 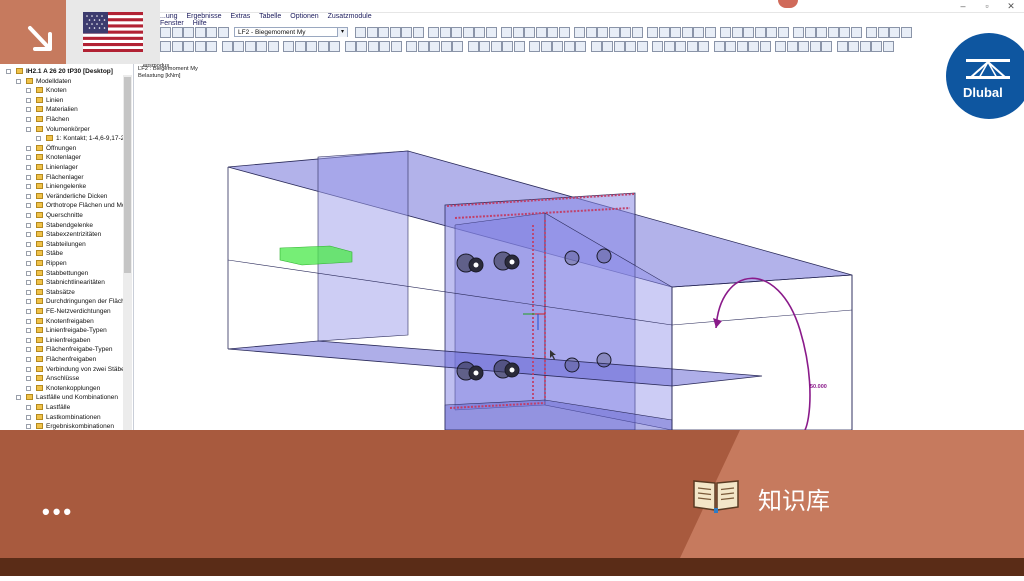 What do you see at coordinates (66, 197) in the screenshot?
I see `tree-node: Veränderliche Dicken` at bounding box center [66, 197].